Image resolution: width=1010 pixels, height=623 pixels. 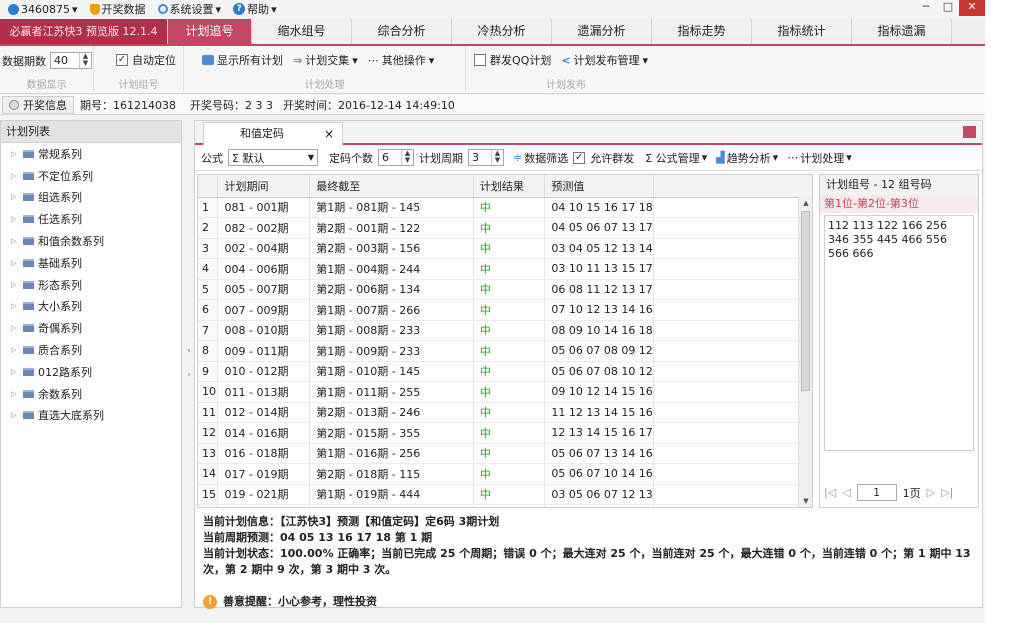 I want to click on column-header-final: 最终截至, so click(x=391, y=186).